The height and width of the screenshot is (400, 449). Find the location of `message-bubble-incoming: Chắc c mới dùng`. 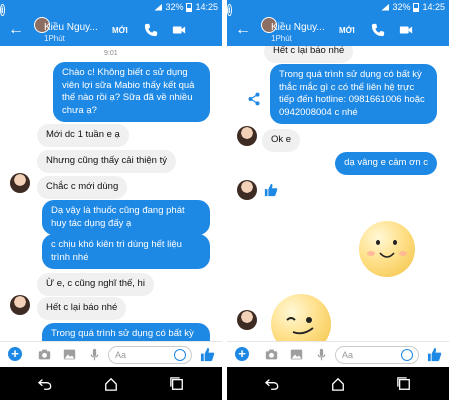

message-bubble-incoming: Chắc c mới dùng is located at coordinates (82, 187).